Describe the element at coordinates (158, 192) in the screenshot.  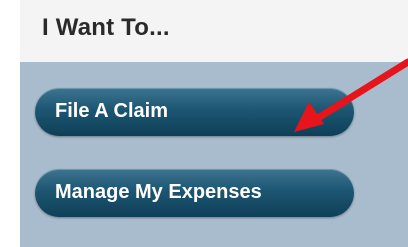
I see `manage-my-expenses-label: Manage My Expenses` at that location.